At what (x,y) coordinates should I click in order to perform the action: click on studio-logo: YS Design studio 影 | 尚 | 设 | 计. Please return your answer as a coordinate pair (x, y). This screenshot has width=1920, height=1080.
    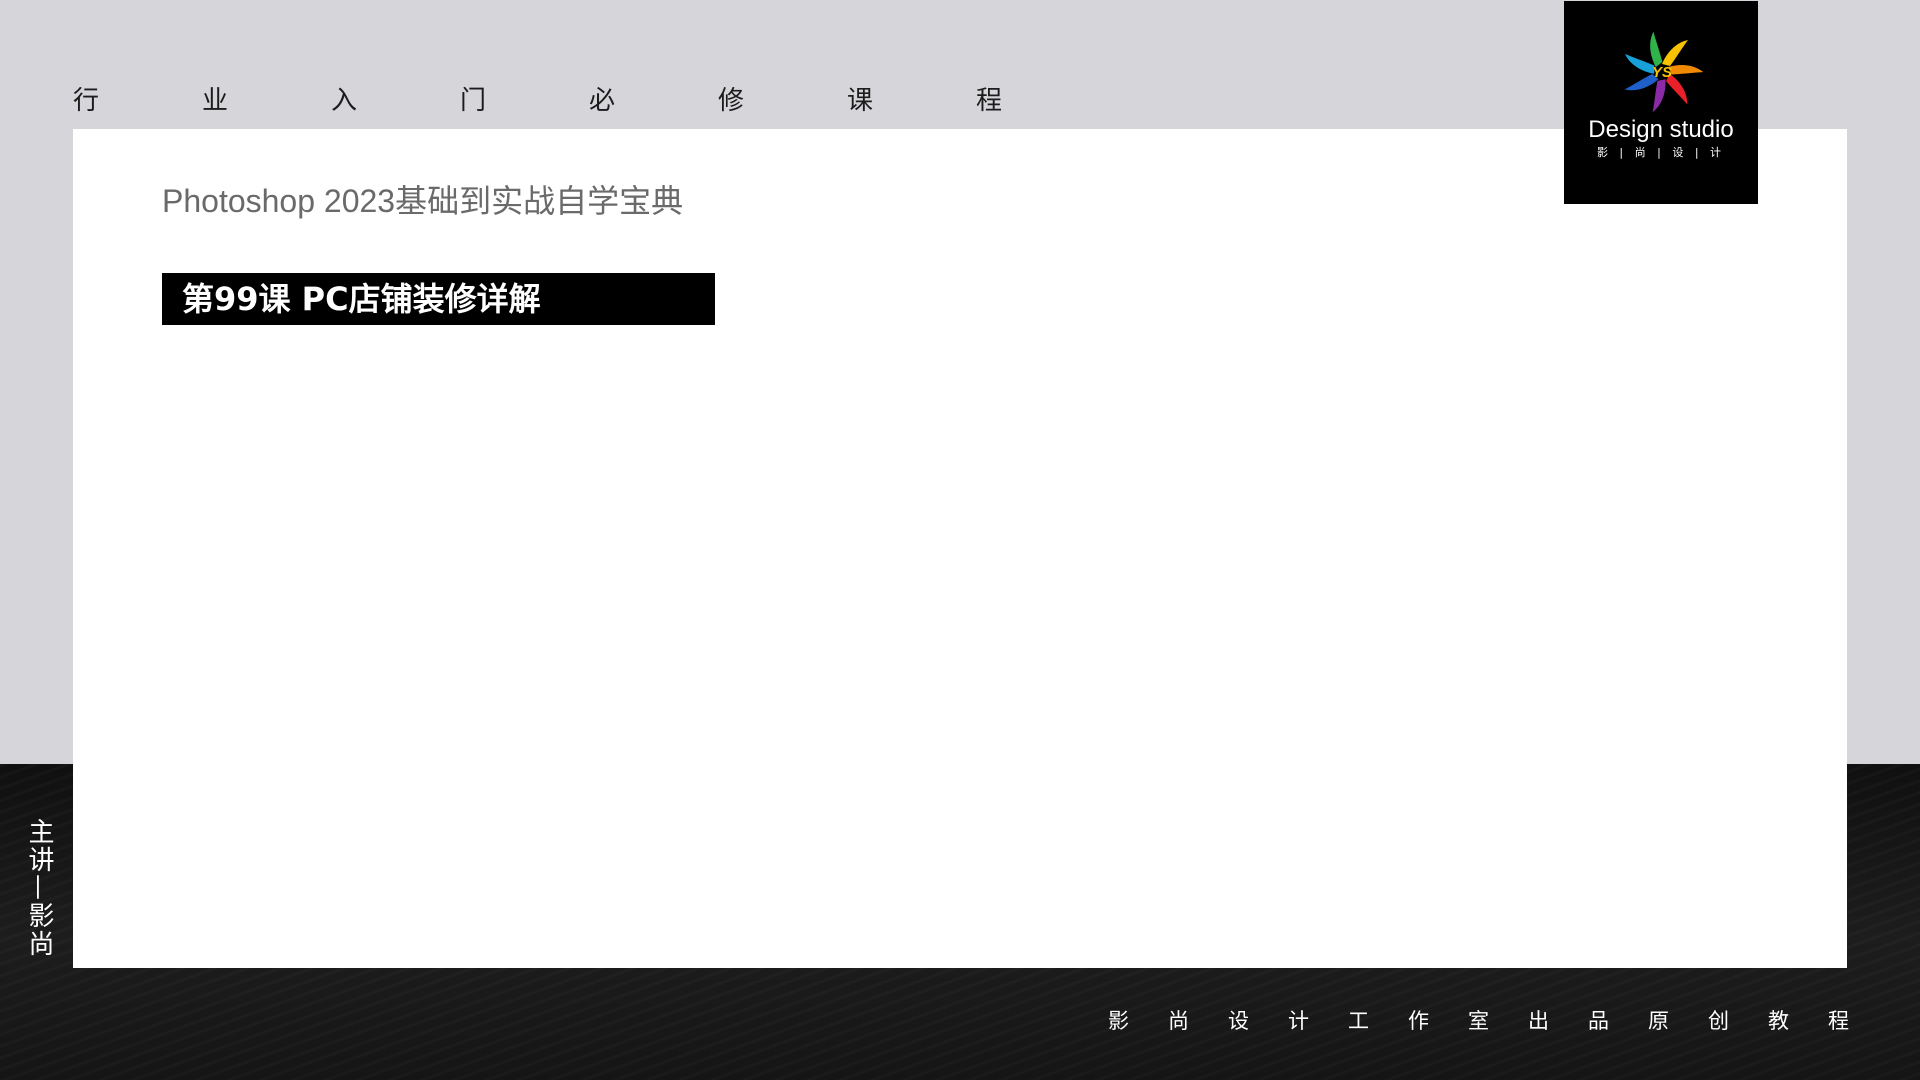
    Looking at the image, I should click on (1661, 102).